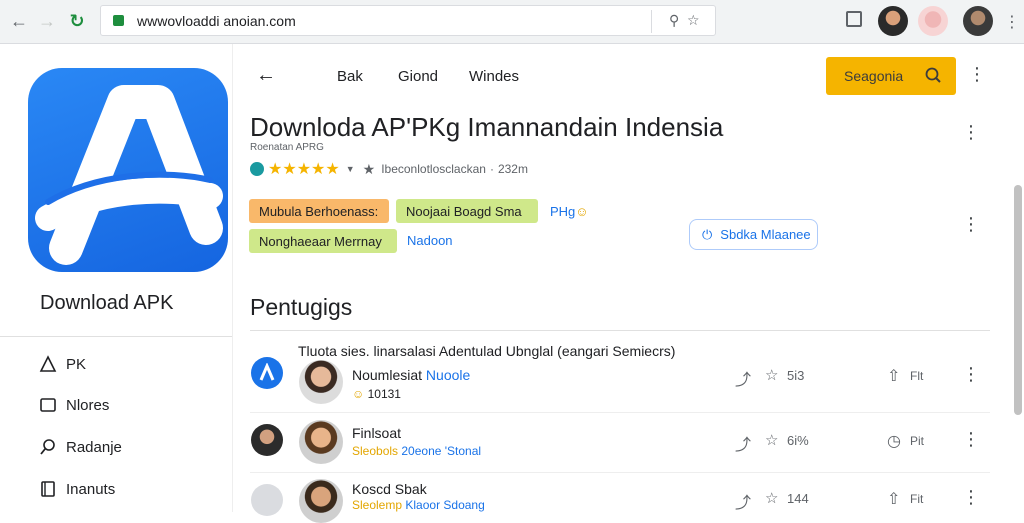  What do you see at coordinates (62, 364) in the screenshot?
I see `sidebar-item-pk: PK` at bounding box center [62, 364].